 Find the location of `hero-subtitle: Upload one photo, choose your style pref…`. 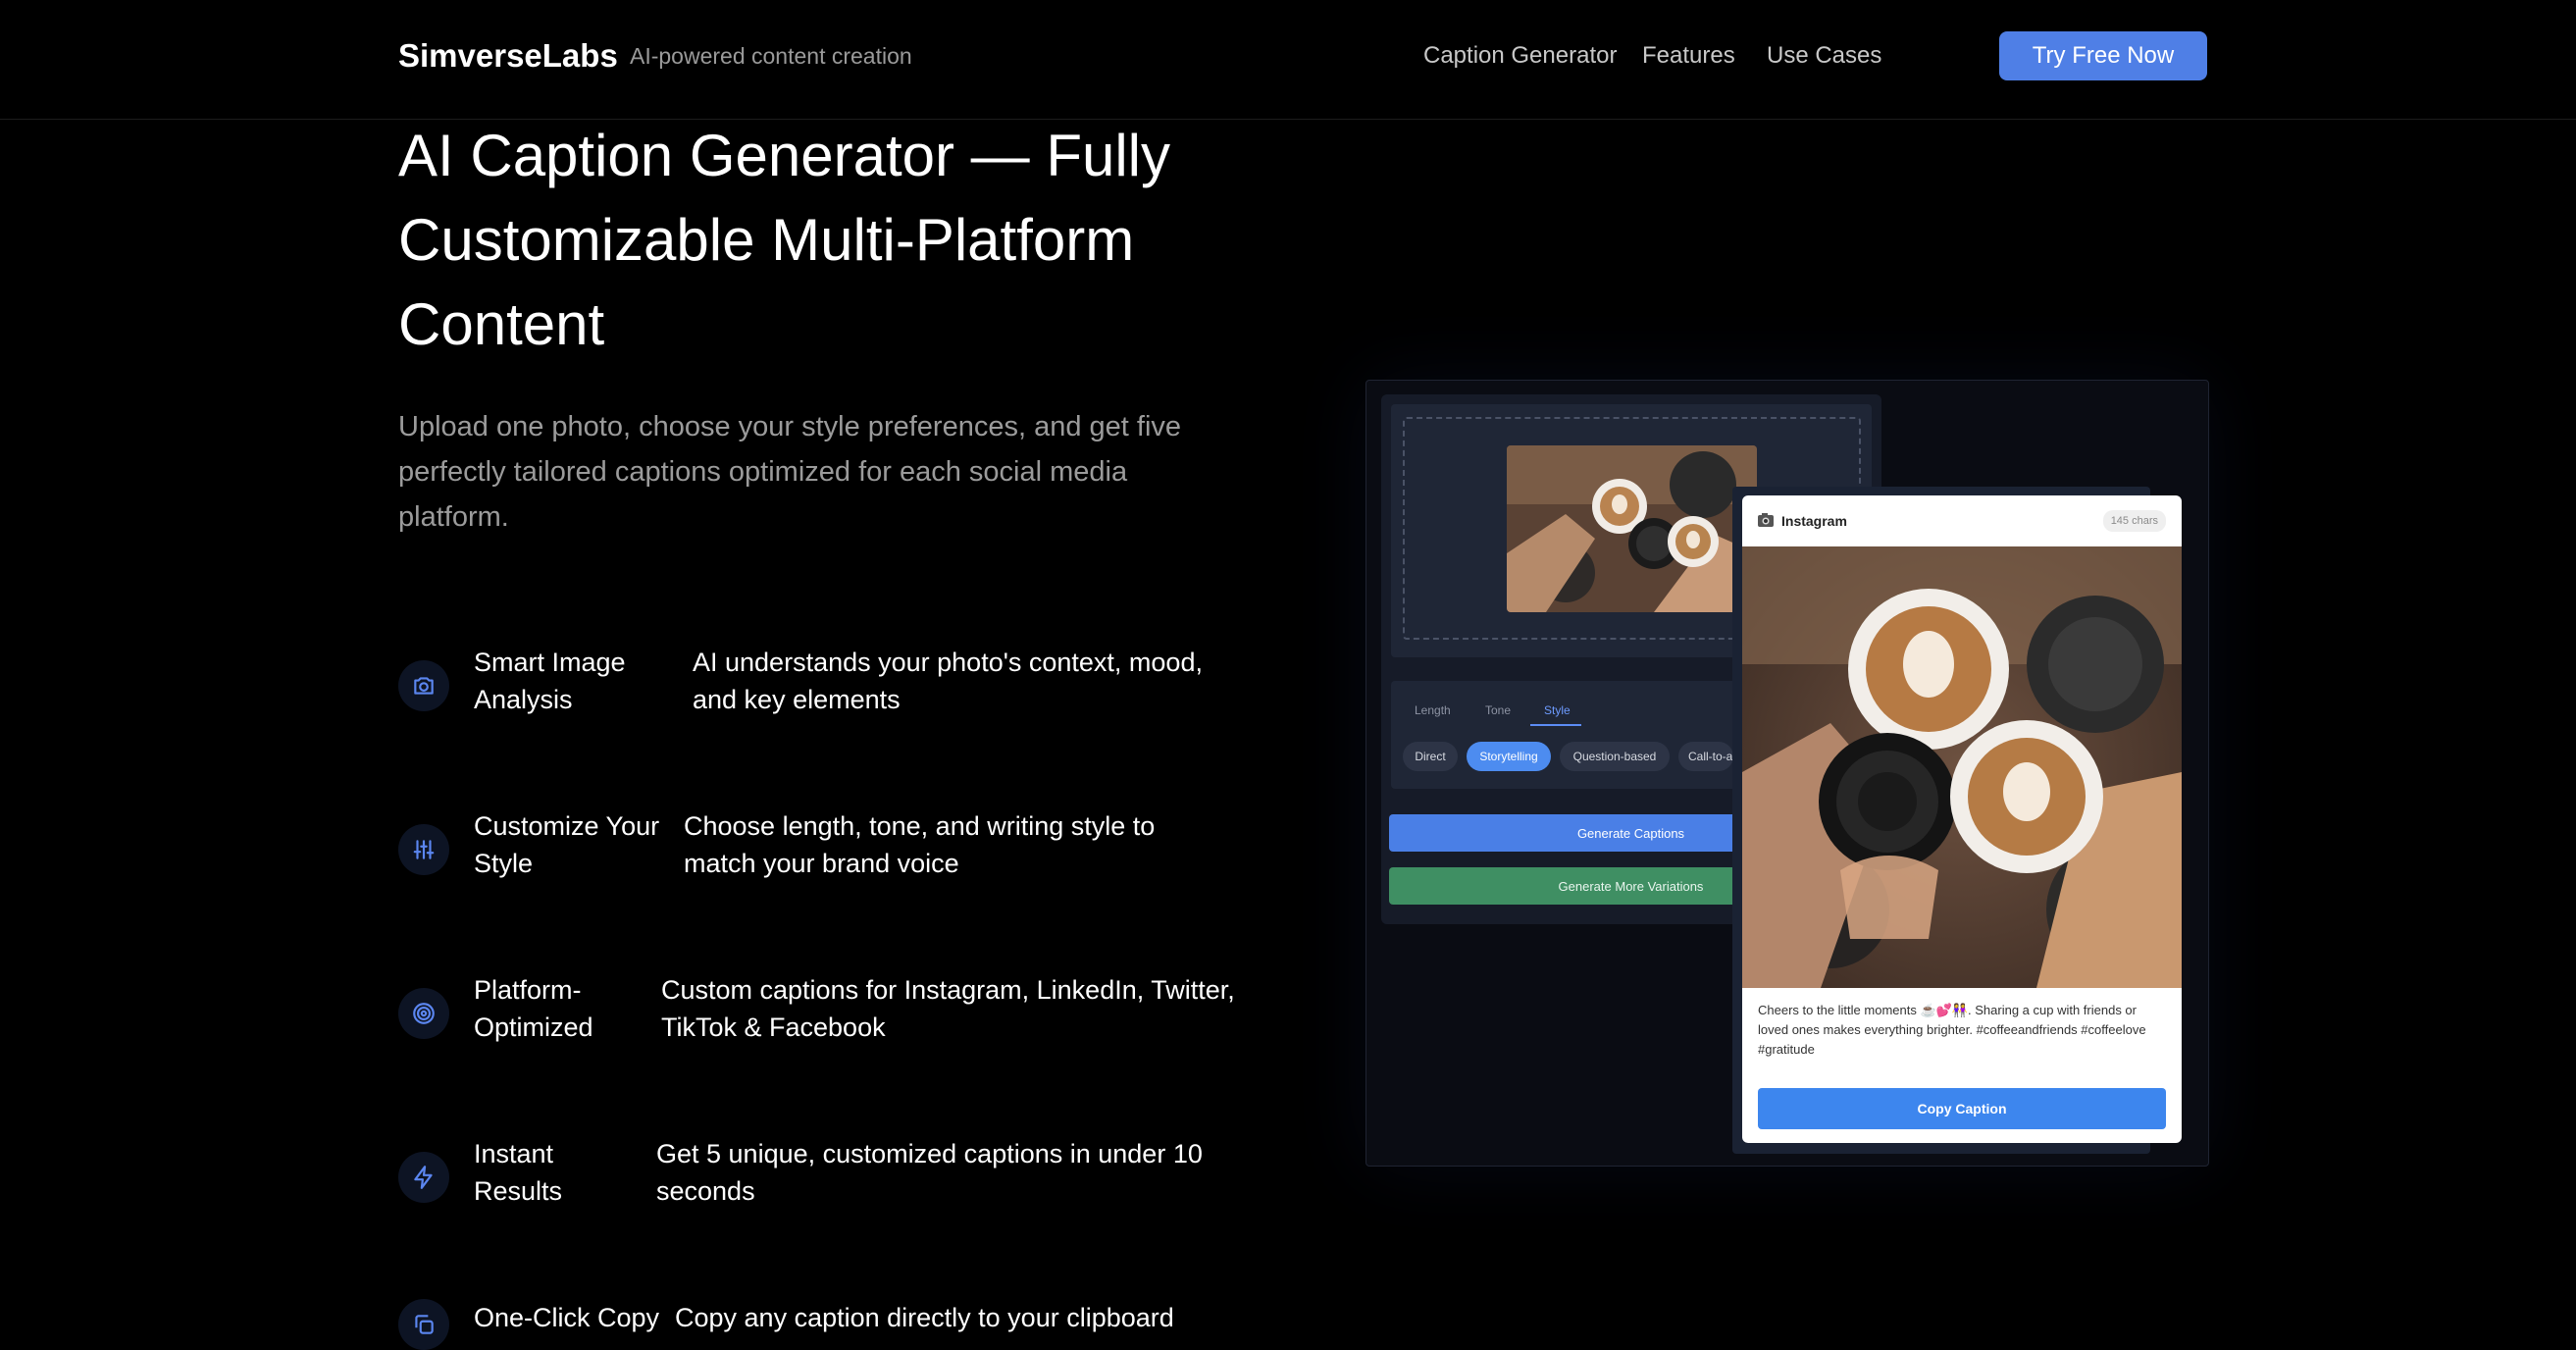

hero-subtitle: Upload one photo, choose your style pref… is located at coordinates (790, 472).